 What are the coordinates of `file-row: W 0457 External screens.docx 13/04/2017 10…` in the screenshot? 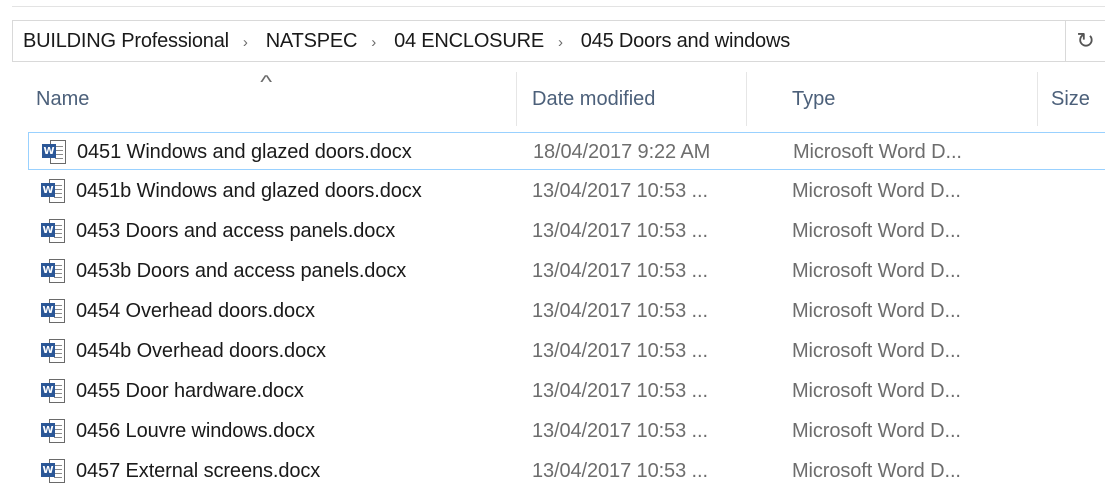 It's located at (566, 471).